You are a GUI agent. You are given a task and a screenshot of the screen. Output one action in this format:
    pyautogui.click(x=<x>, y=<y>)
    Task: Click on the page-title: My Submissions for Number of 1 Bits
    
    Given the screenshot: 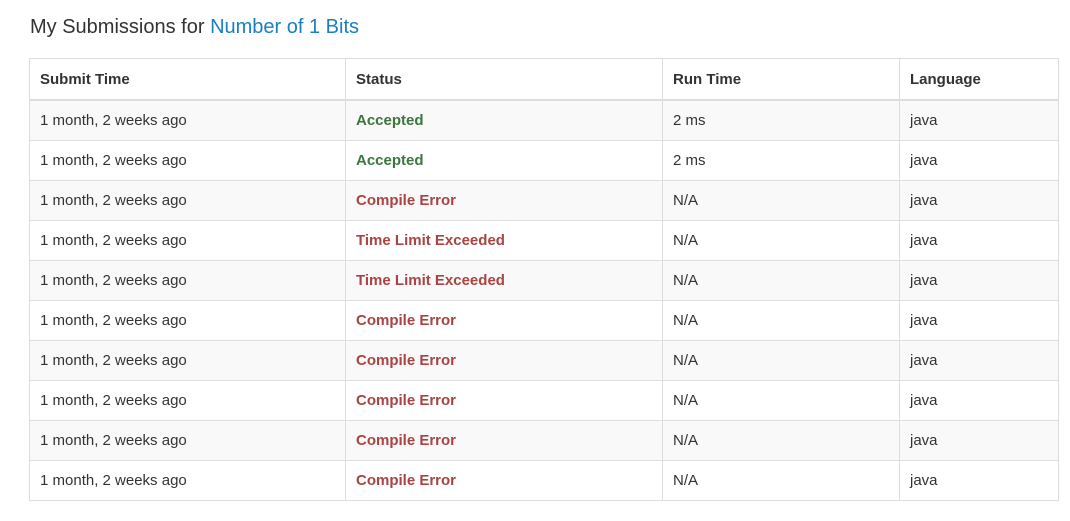 What is the action you would take?
    pyautogui.click(x=194, y=27)
    